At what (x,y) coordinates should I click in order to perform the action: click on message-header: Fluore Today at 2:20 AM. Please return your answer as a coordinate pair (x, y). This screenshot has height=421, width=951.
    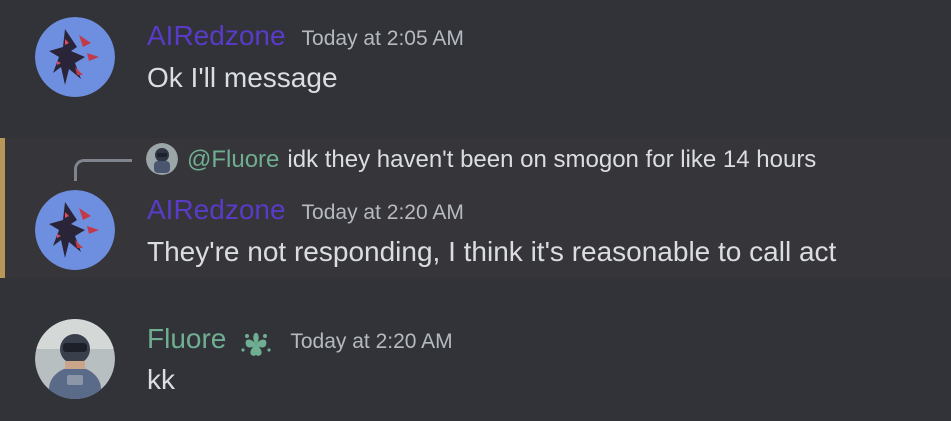
    Looking at the image, I should click on (300, 345).